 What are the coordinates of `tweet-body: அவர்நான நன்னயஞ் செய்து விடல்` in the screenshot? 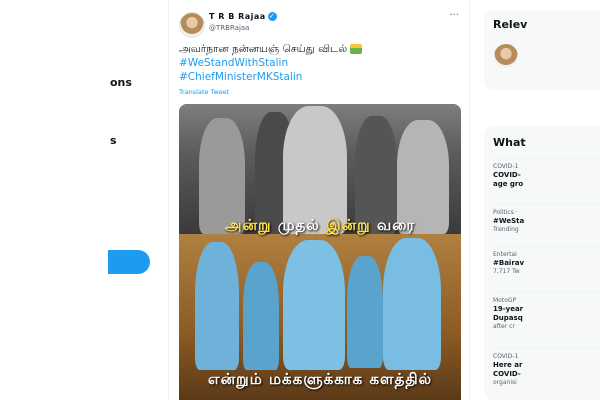 It's located at (263, 49).